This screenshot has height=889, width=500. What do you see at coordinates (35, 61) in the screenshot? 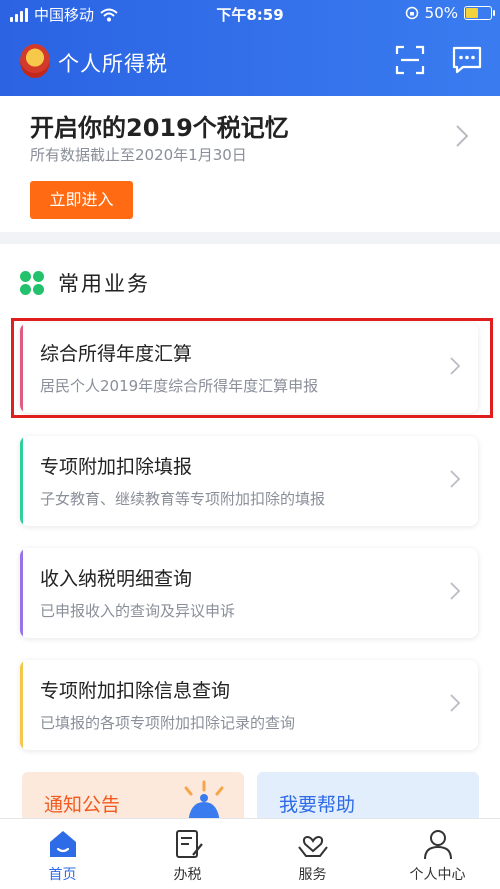
I see `tax-emblem-logo` at bounding box center [35, 61].